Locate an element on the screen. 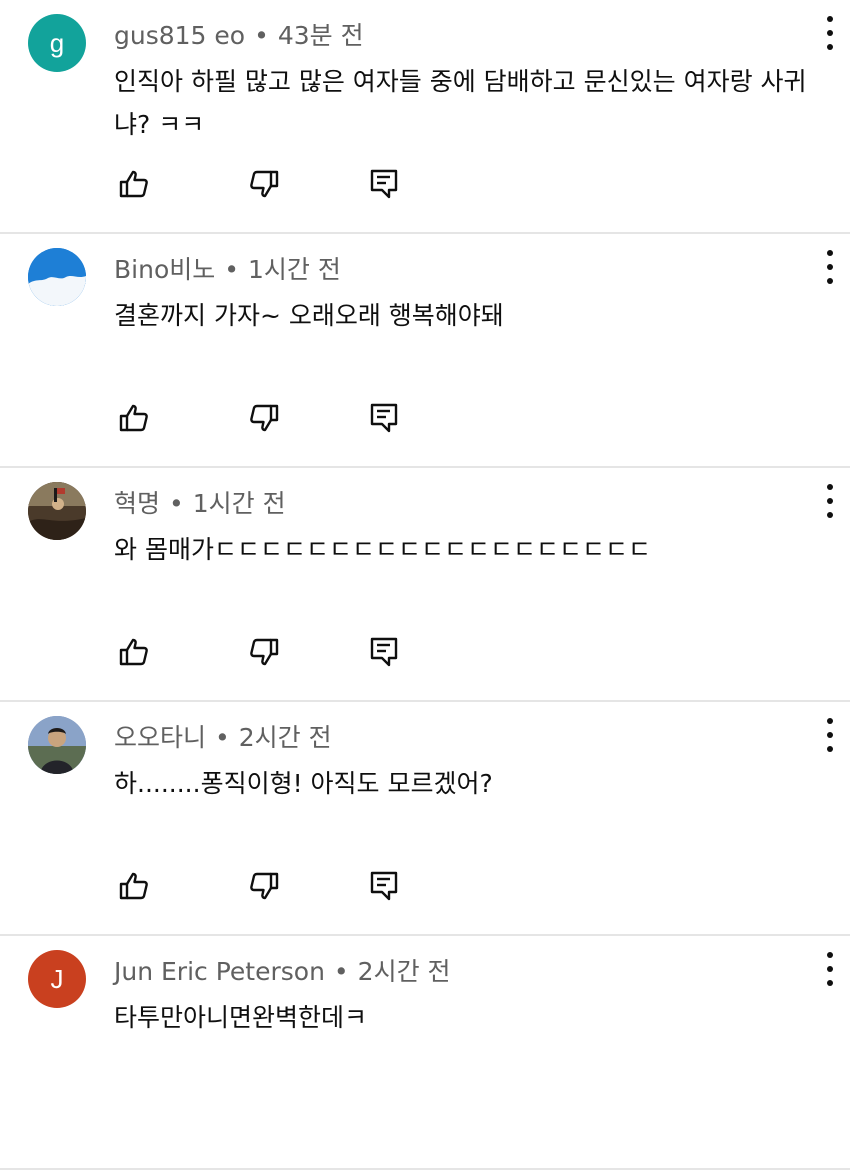 Image resolution: width=850 pixels, height=1170 pixels. comment-meta: Bino비노 • 1시간 전 is located at coordinates (227, 268).